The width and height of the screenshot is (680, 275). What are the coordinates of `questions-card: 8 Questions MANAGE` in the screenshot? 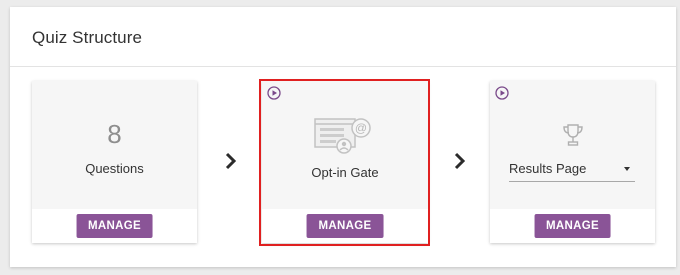 It's located at (114, 162).